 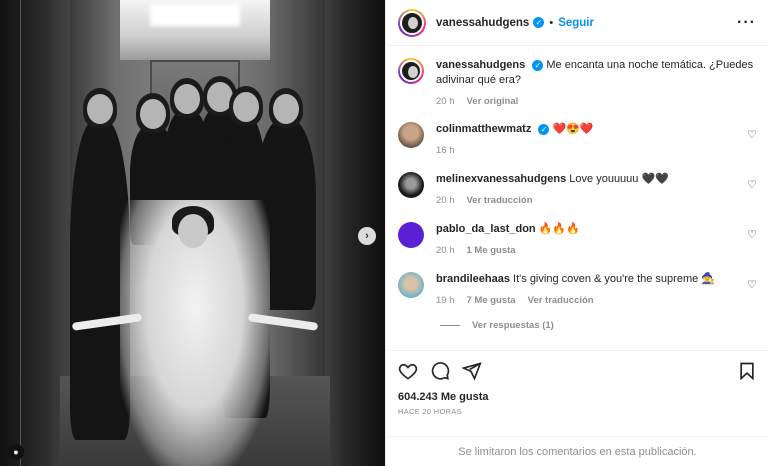 What do you see at coordinates (746, 23) in the screenshot?
I see `more-options-icon: ···` at bounding box center [746, 23].